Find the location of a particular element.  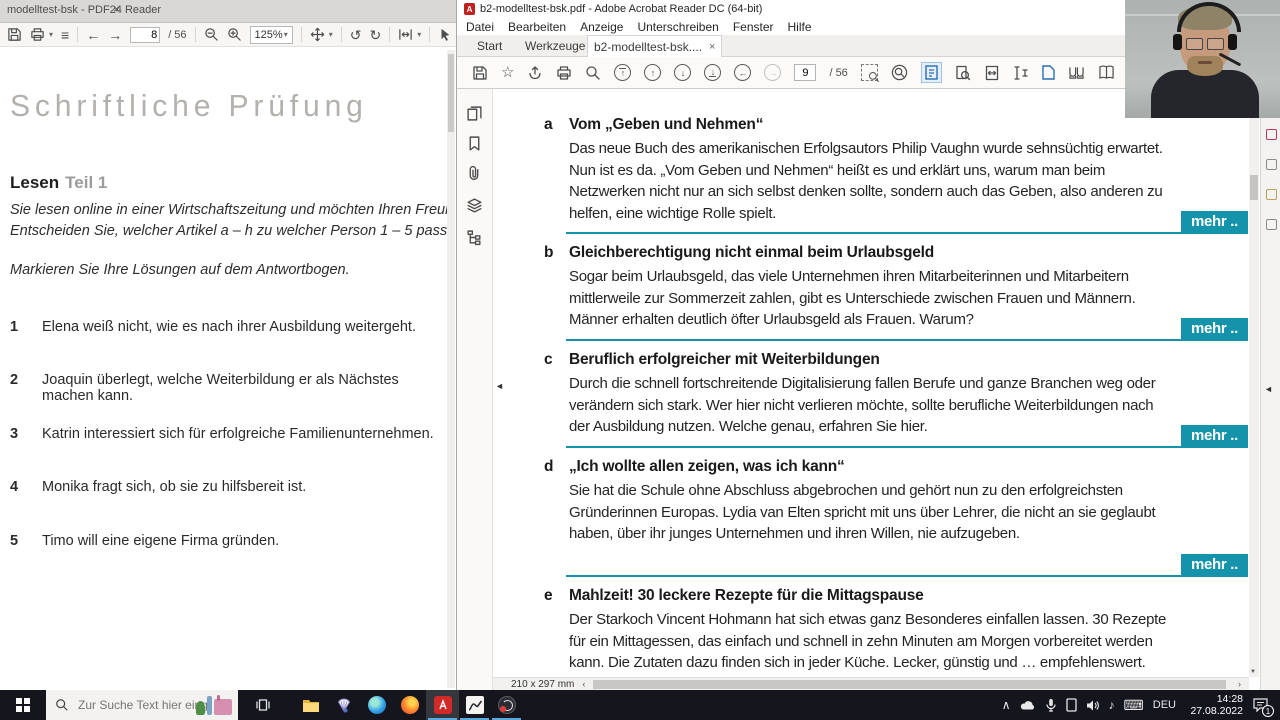

speaker-icon is located at coordinates (1093, 705).